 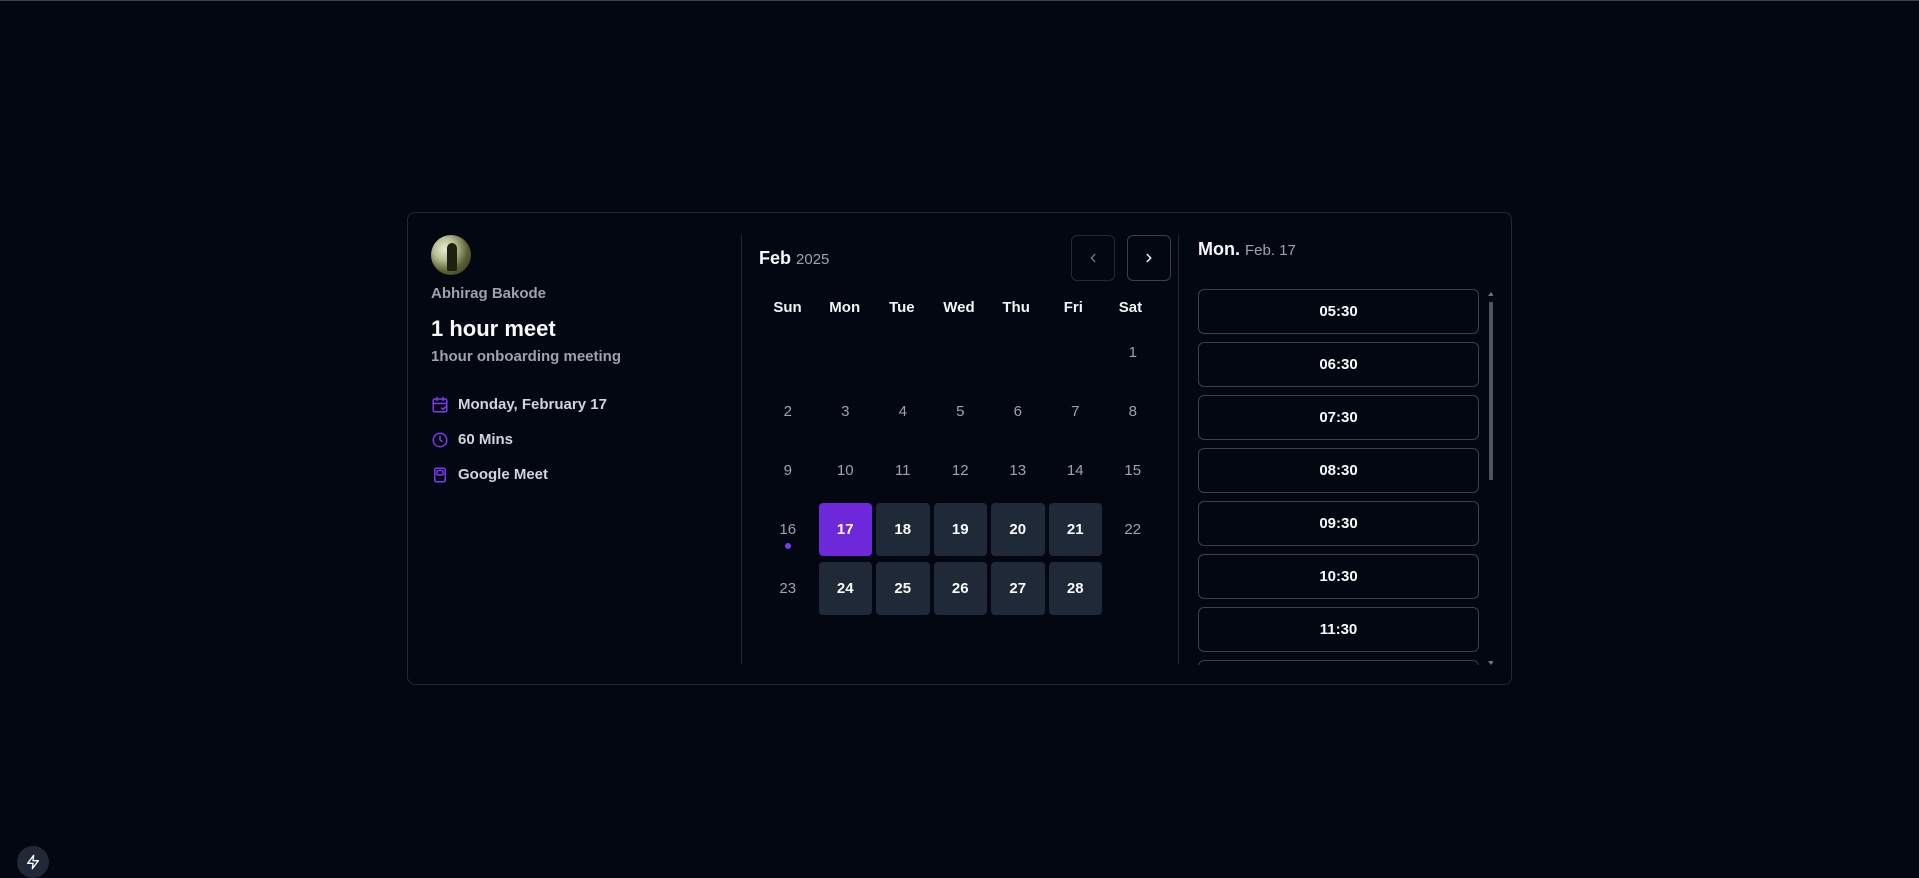 I want to click on day-cell: 16, so click(x=788, y=529).